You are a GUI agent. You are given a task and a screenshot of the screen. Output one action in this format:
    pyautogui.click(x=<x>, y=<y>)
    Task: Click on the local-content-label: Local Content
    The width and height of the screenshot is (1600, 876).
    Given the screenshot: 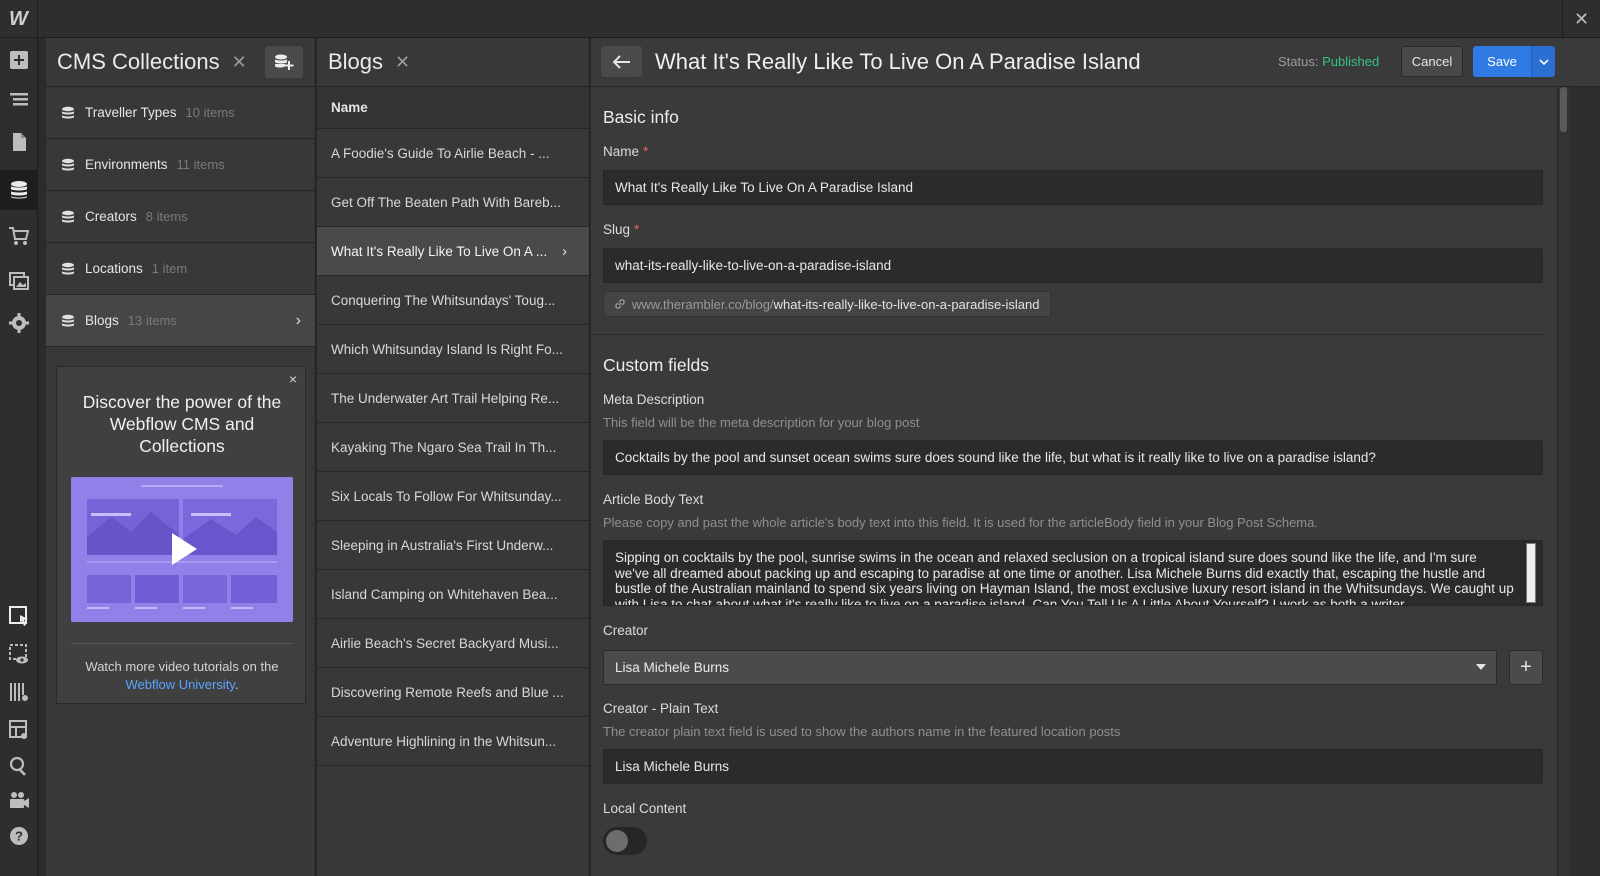 What is the action you would take?
    pyautogui.click(x=645, y=808)
    